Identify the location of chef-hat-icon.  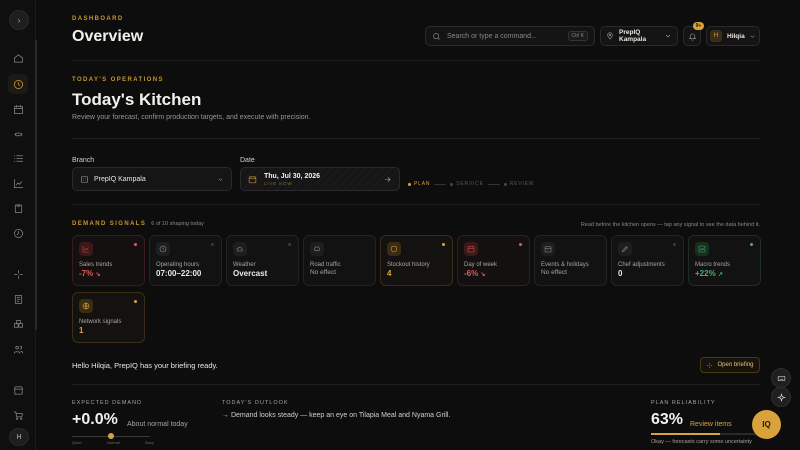
(18, 134).